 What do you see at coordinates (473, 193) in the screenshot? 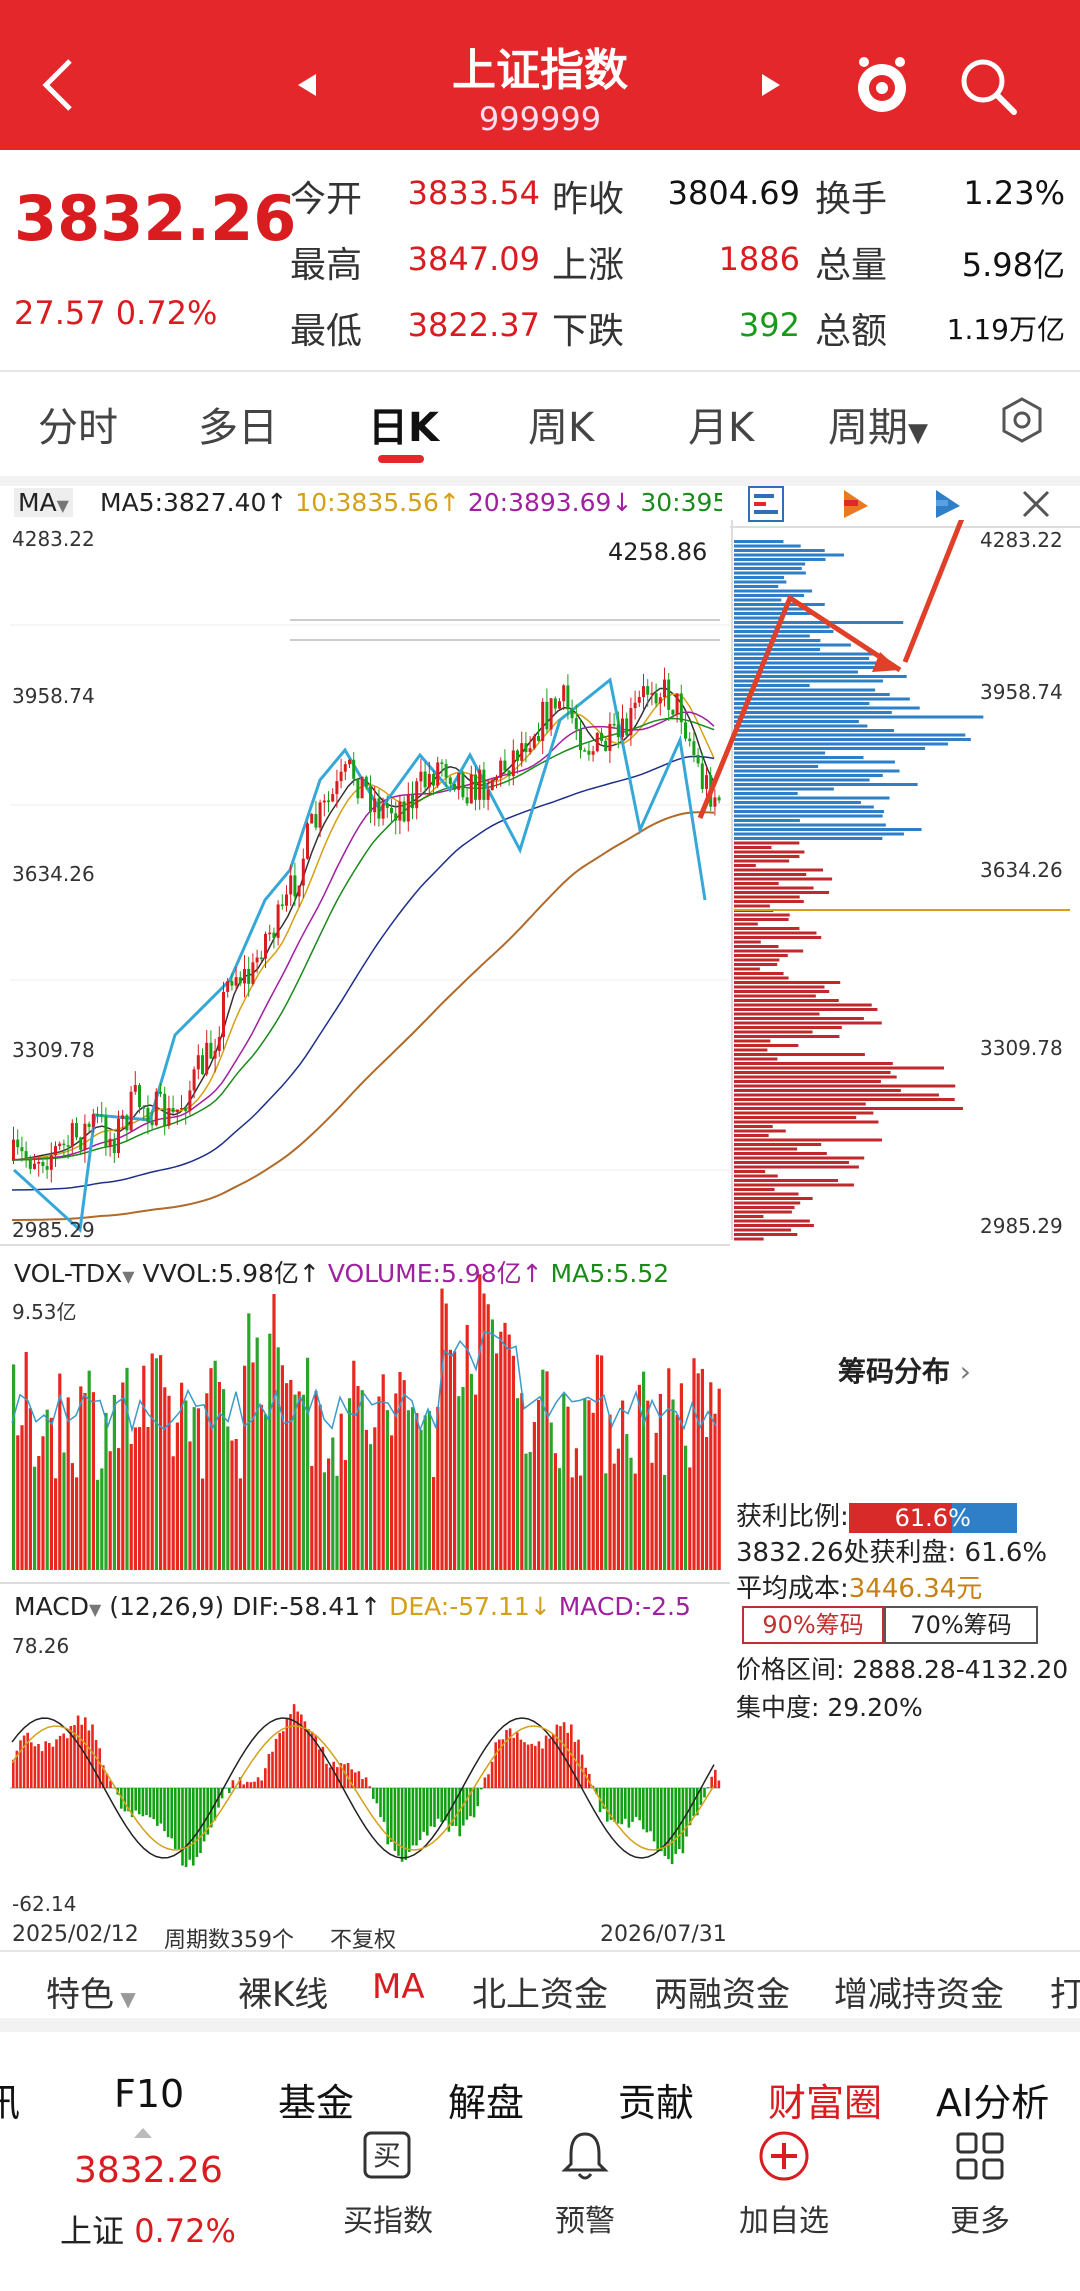
I see `value-open: 3833.54` at bounding box center [473, 193].